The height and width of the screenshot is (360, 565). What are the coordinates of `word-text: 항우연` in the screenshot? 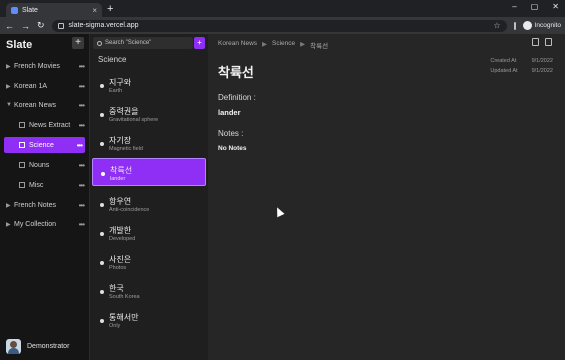 It's located at (120, 201).